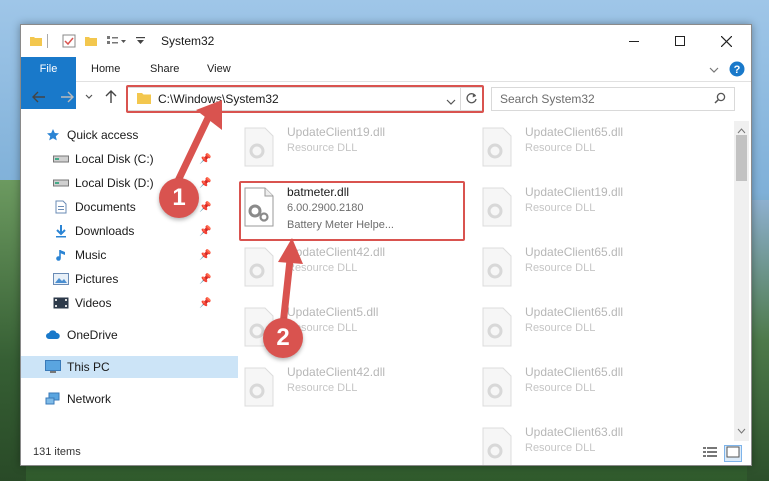 This screenshot has height=481, width=769. What do you see at coordinates (237, 214) in the screenshot?
I see `annotation-arrows` at bounding box center [237, 214].